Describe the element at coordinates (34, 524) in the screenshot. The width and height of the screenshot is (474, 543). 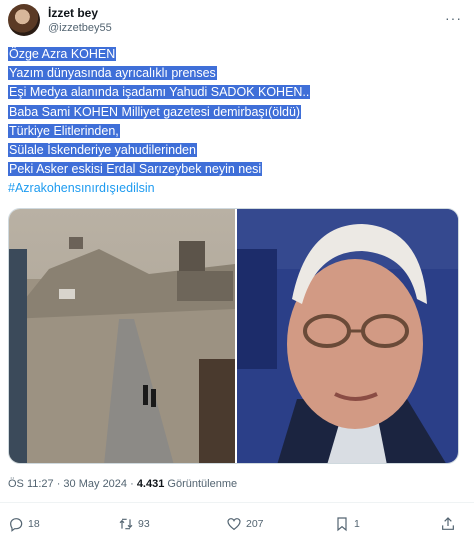
I see `reply-count: 18` at that location.